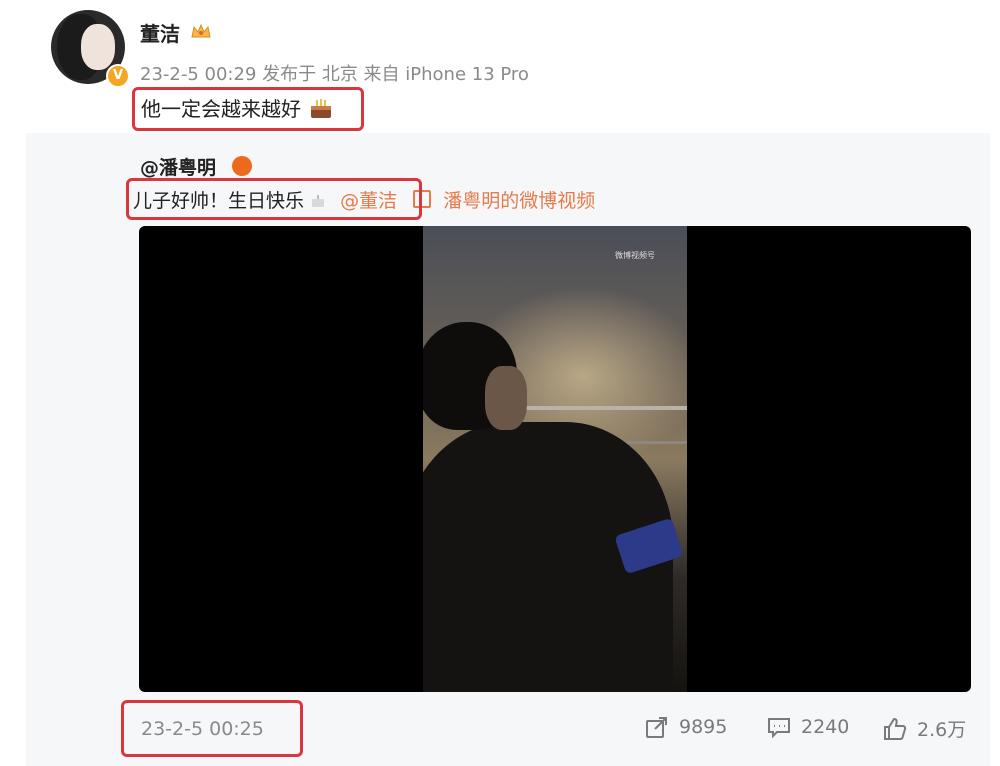  What do you see at coordinates (942, 730) in the screenshot?
I see `like-count: 2.6万` at bounding box center [942, 730].